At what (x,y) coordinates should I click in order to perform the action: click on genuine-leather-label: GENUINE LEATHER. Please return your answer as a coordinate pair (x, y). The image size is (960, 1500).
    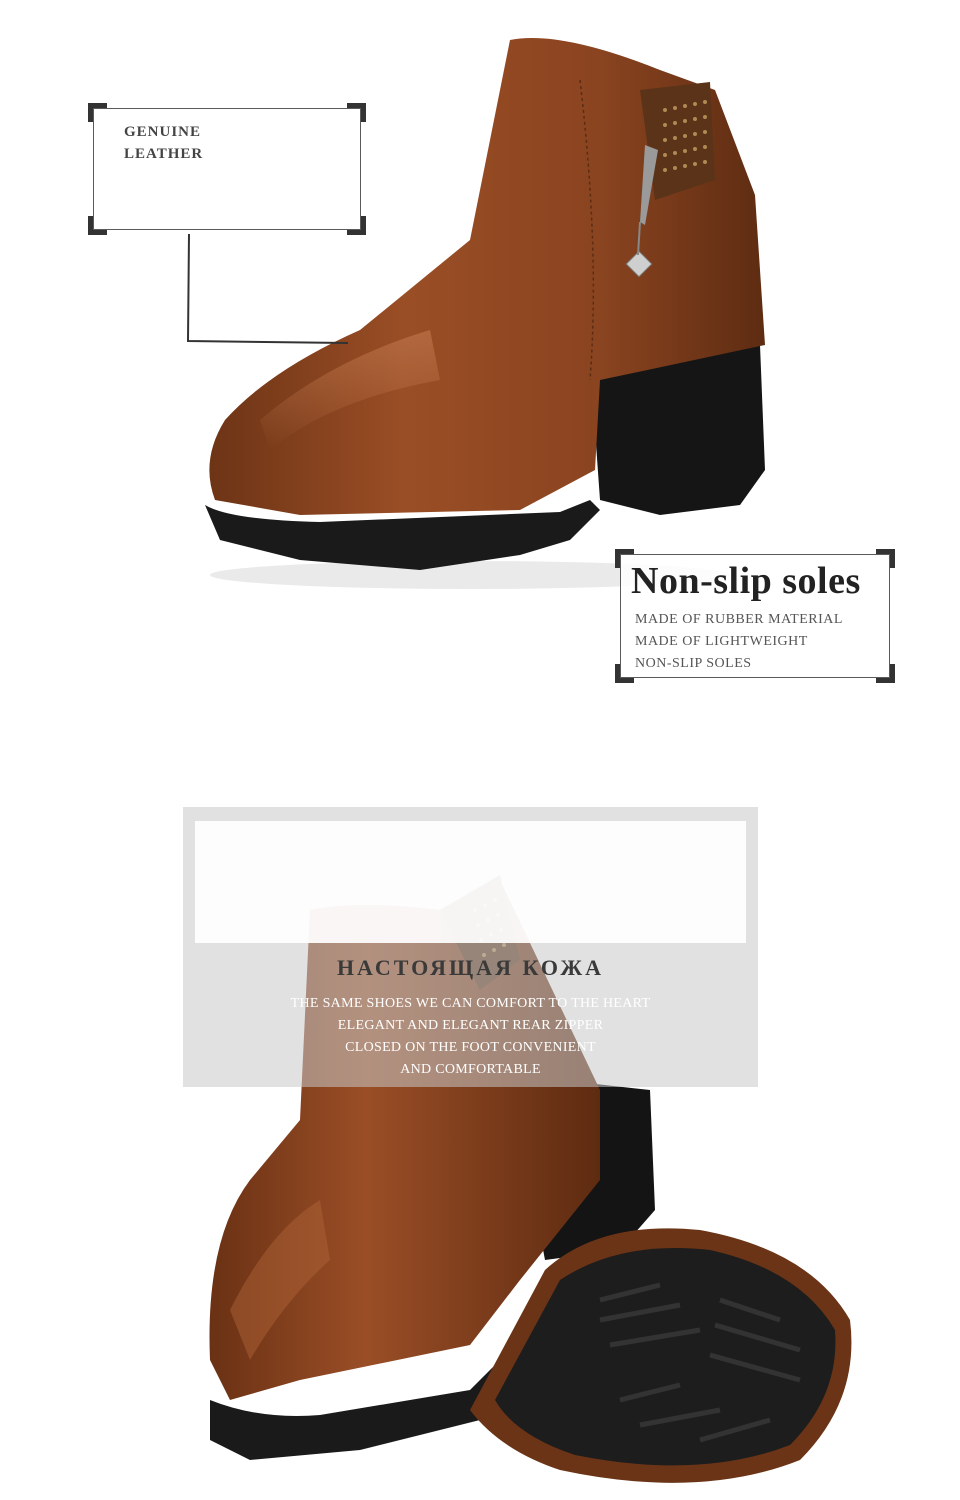
    Looking at the image, I should click on (163, 143).